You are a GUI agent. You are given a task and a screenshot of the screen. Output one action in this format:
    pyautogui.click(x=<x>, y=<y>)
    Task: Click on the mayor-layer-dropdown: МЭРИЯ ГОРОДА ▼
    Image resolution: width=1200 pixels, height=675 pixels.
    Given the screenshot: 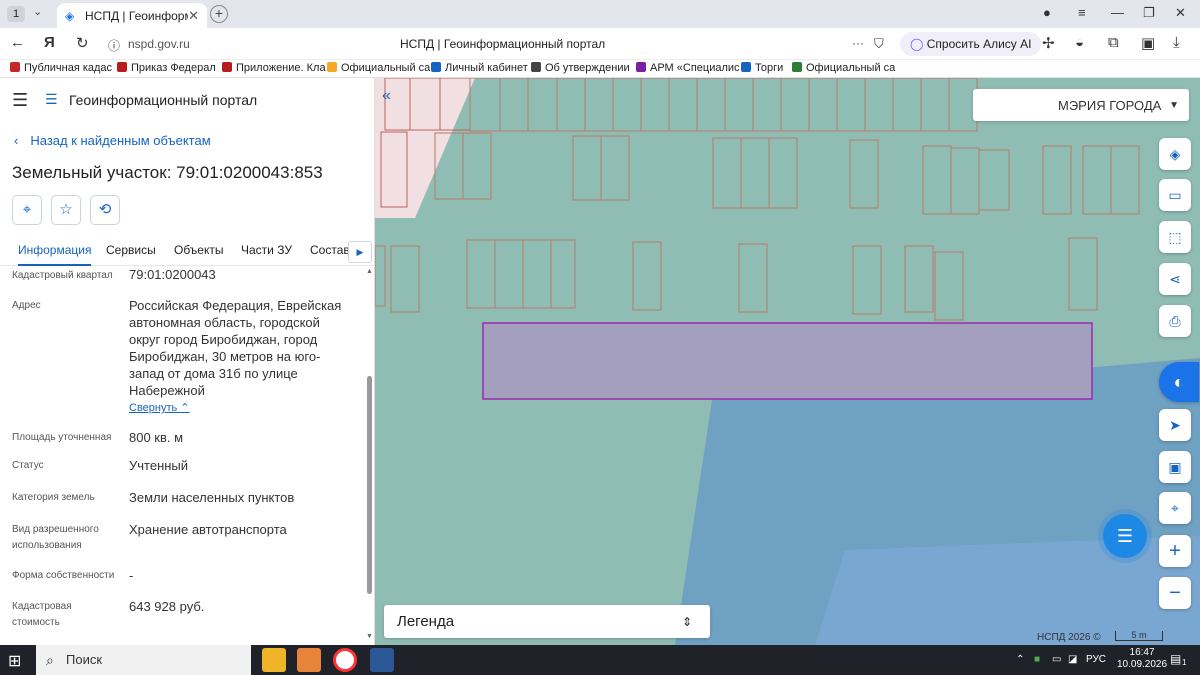 What is the action you would take?
    pyautogui.click(x=1081, y=105)
    